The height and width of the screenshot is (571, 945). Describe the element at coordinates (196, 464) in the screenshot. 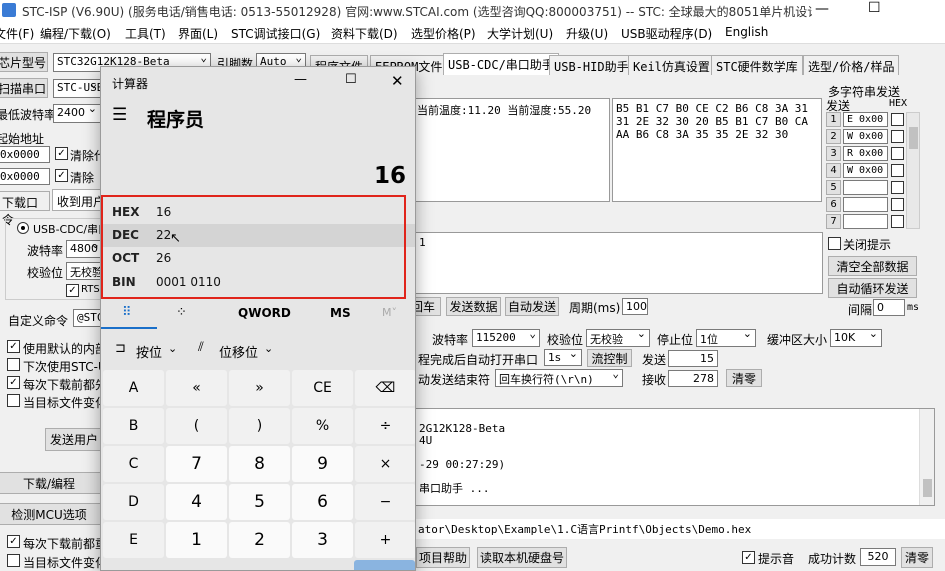

I see `calc-key: 7` at that location.